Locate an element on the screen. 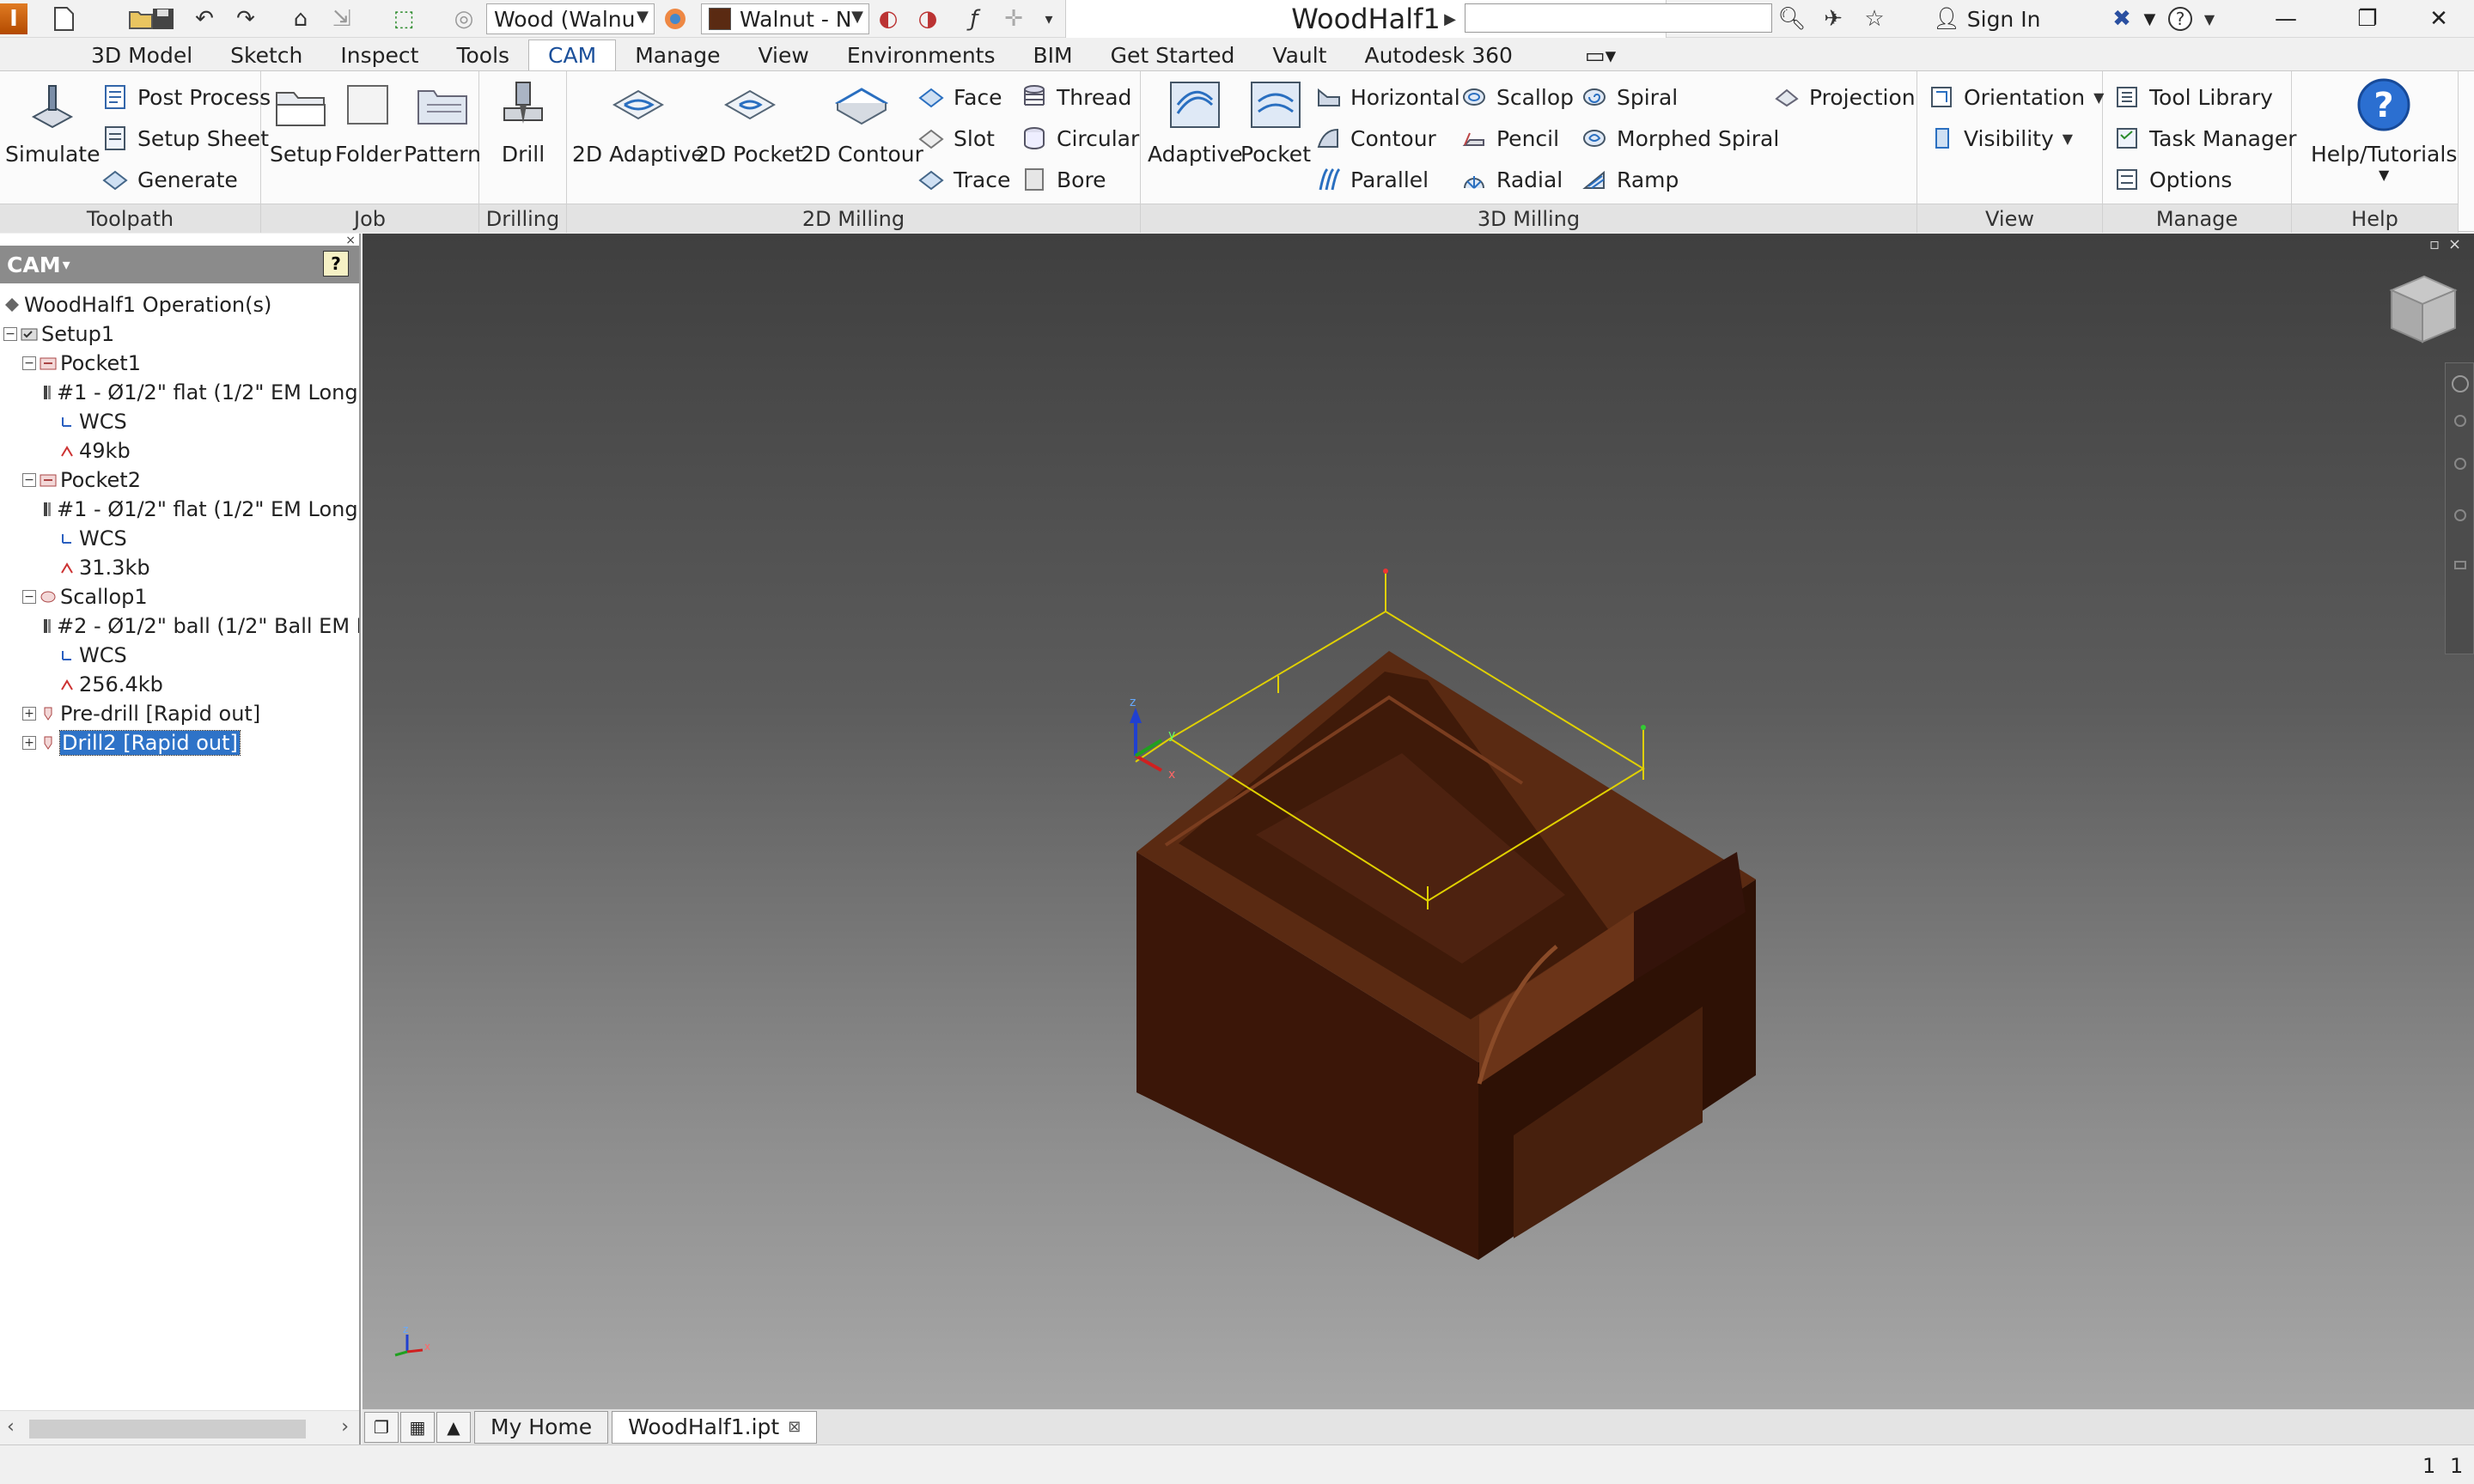  tab-view: View is located at coordinates (784, 55).